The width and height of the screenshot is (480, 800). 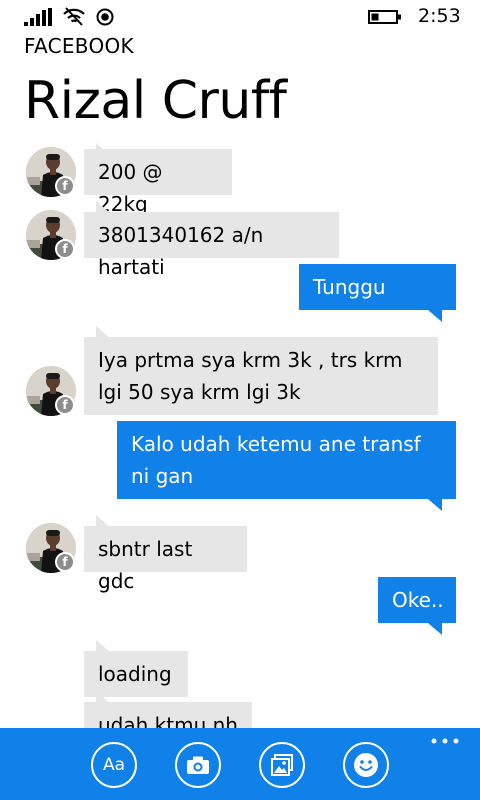 What do you see at coordinates (439, 16) in the screenshot?
I see `clock: 2:53` at bounding box center [439, 16].